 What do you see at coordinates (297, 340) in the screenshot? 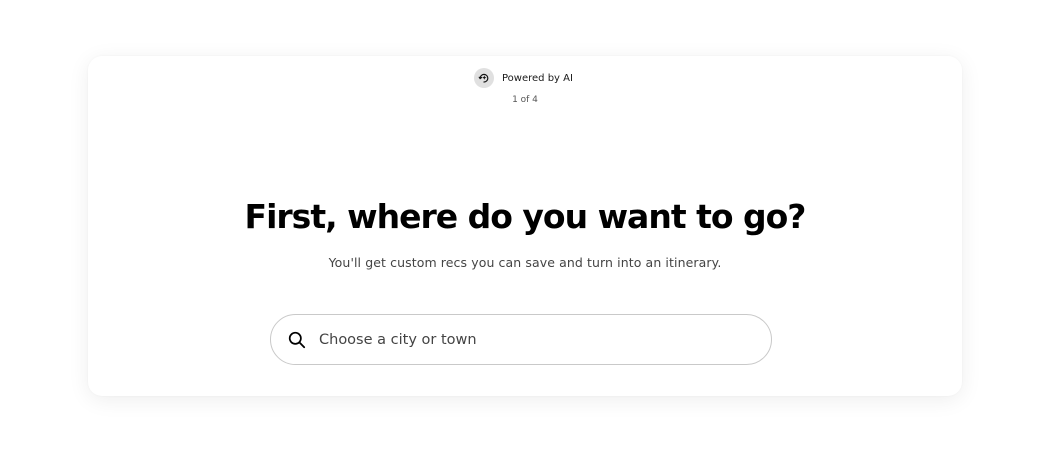
I see `search-icon` at bounding box center [297, 340].